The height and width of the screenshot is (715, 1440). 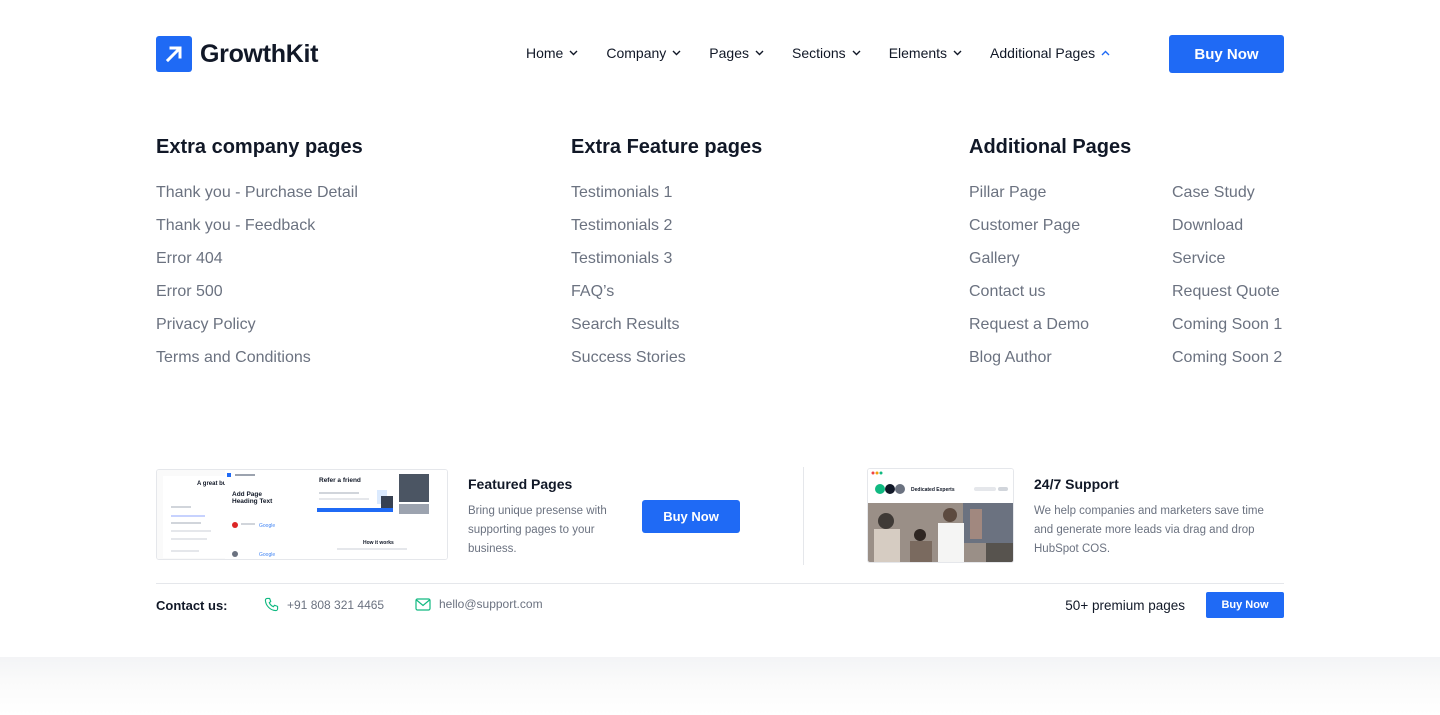 I want to click on menu-link: Terms and Conditions, so click(x=259, y=358).